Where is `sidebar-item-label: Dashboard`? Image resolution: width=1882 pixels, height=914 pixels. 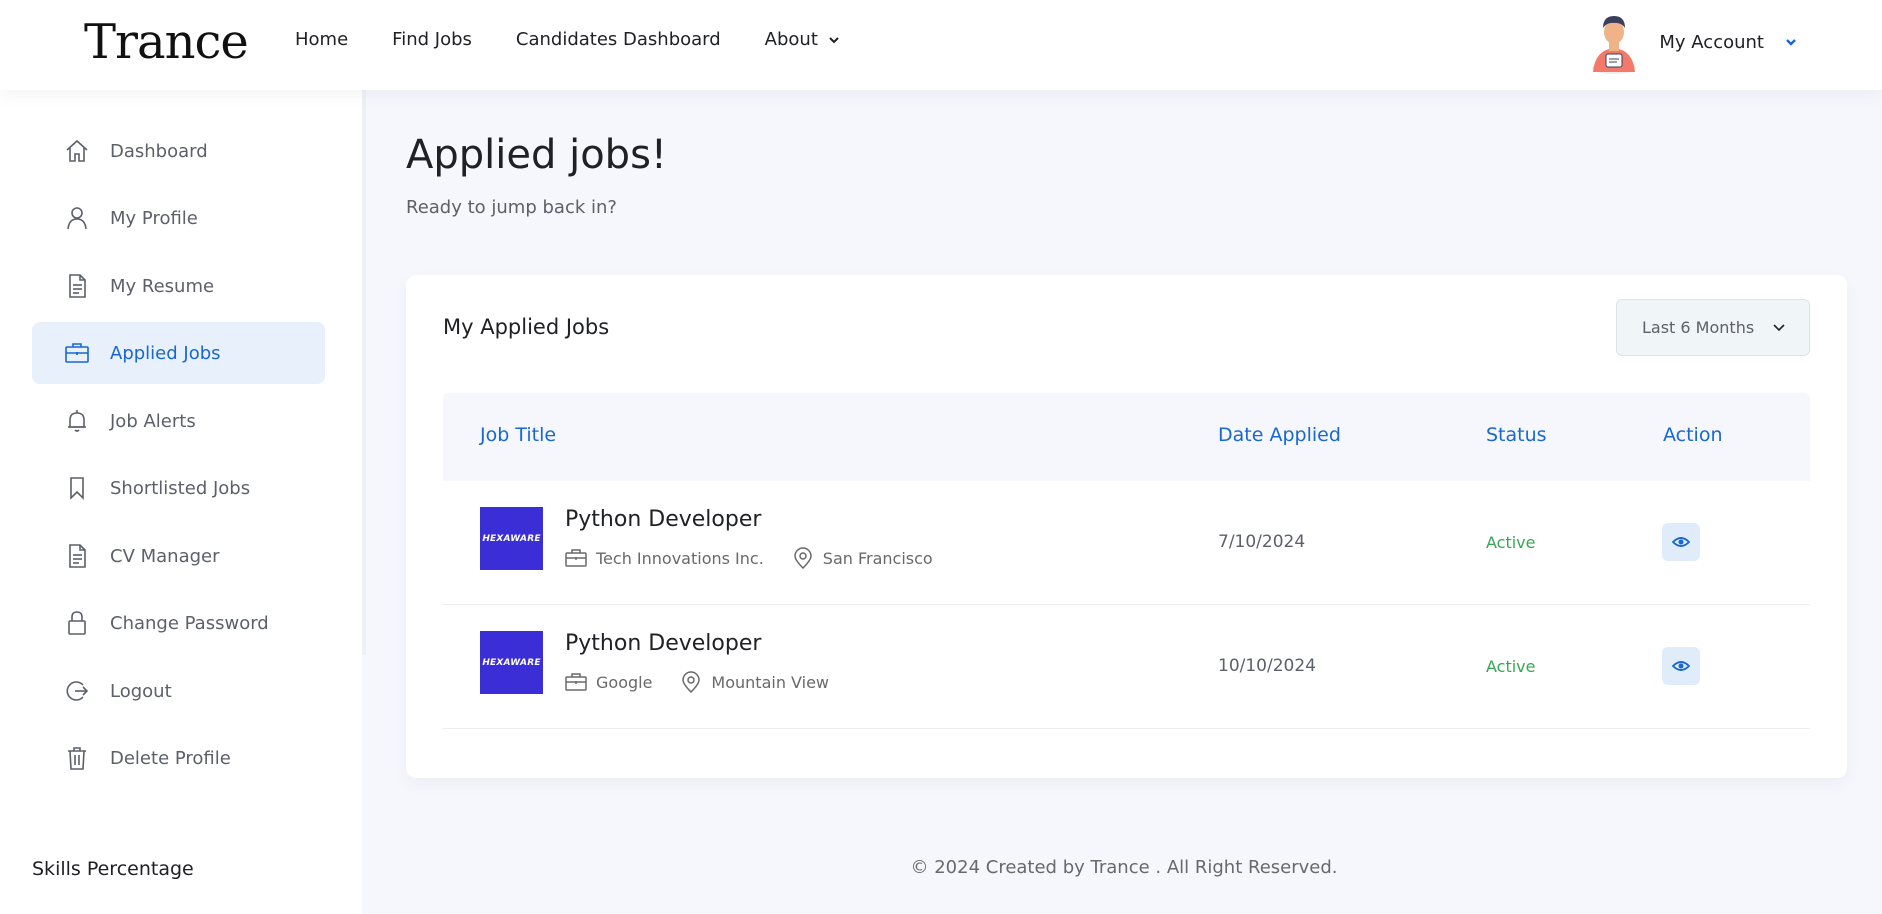 sidebar-item-label: Dashboard is located at coordinates (159, 151).